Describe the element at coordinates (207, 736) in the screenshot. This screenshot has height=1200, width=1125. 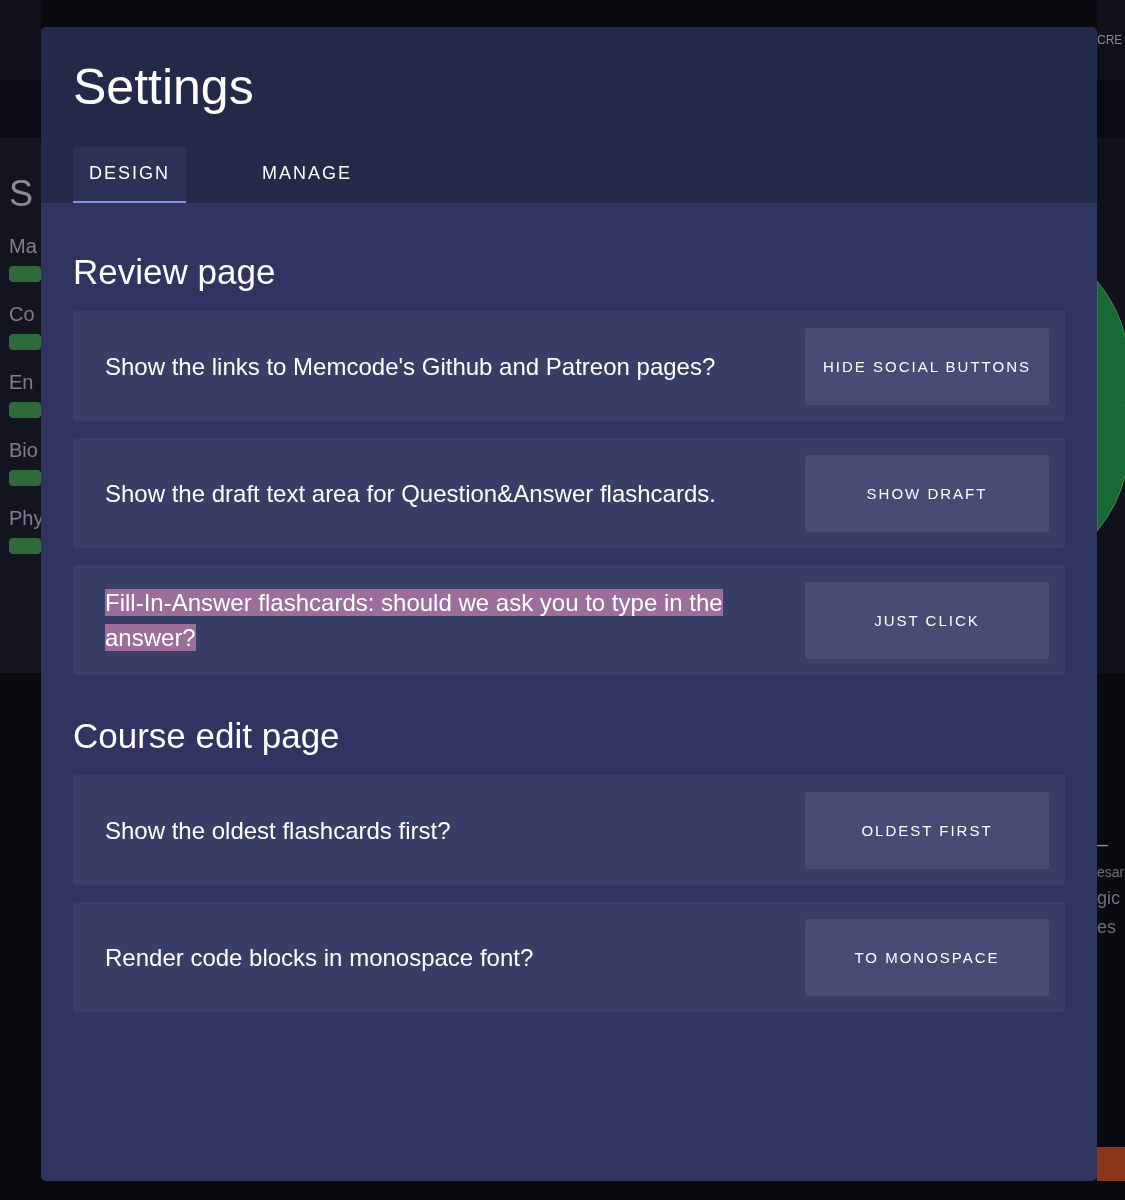
I see `section-heading: Course edit page` at that location.